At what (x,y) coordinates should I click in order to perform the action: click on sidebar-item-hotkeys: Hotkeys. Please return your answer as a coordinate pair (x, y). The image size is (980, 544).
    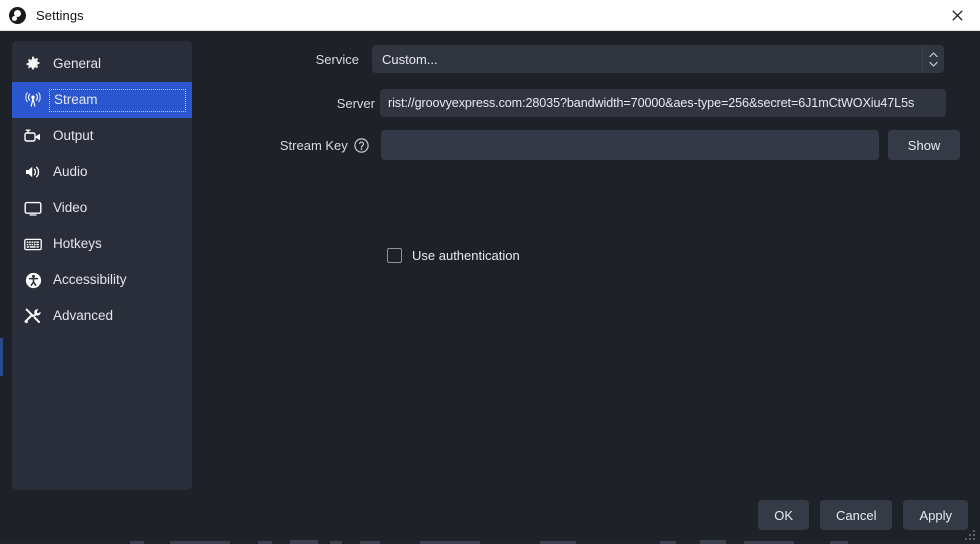
    Looking at the image, I should click on (102, 244).